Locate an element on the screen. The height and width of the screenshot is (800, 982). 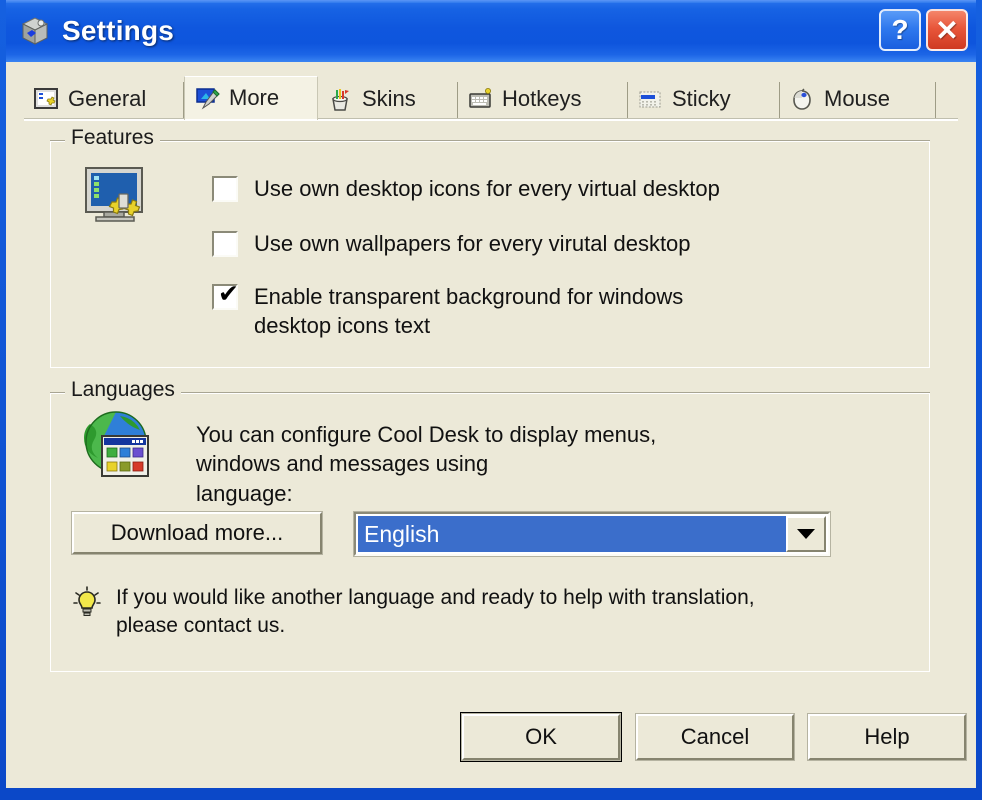
monitor-gears-icon is located at coordinates (117, 199).